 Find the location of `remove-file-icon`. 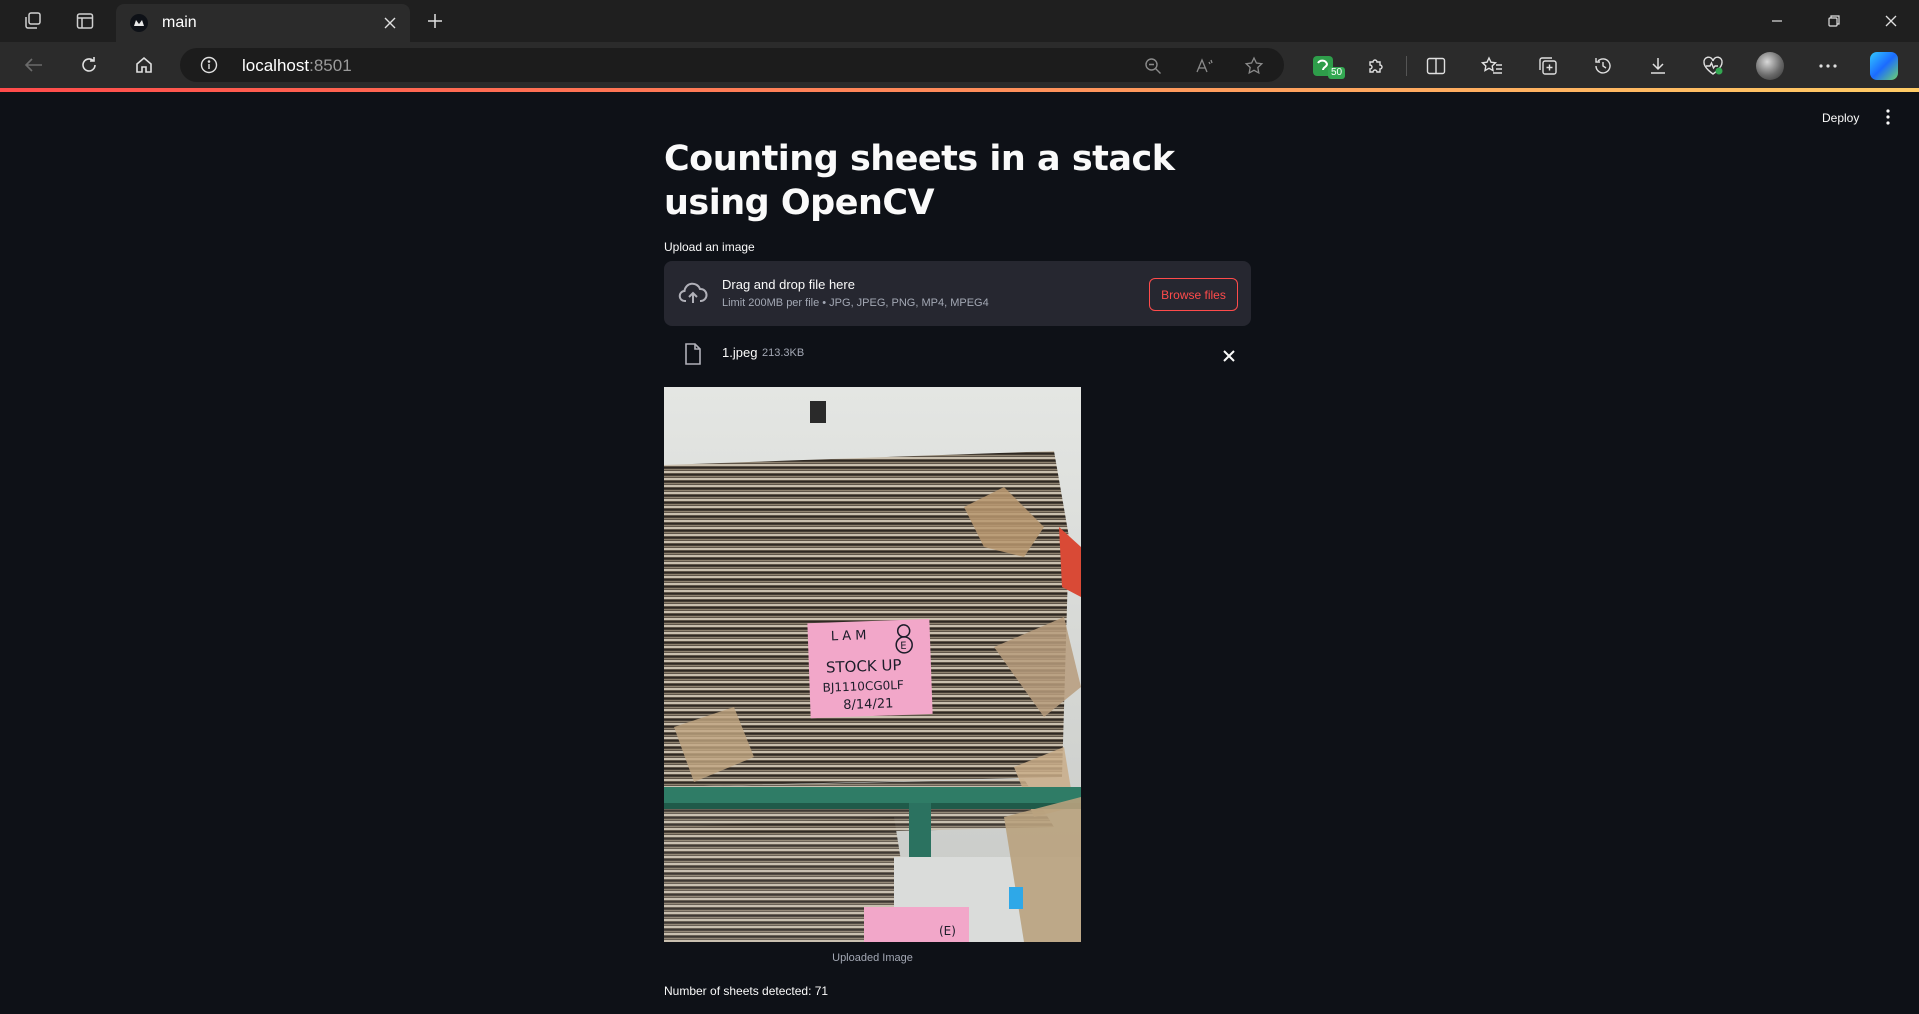

remove-file-icon is located at coordinates (1229, 356).